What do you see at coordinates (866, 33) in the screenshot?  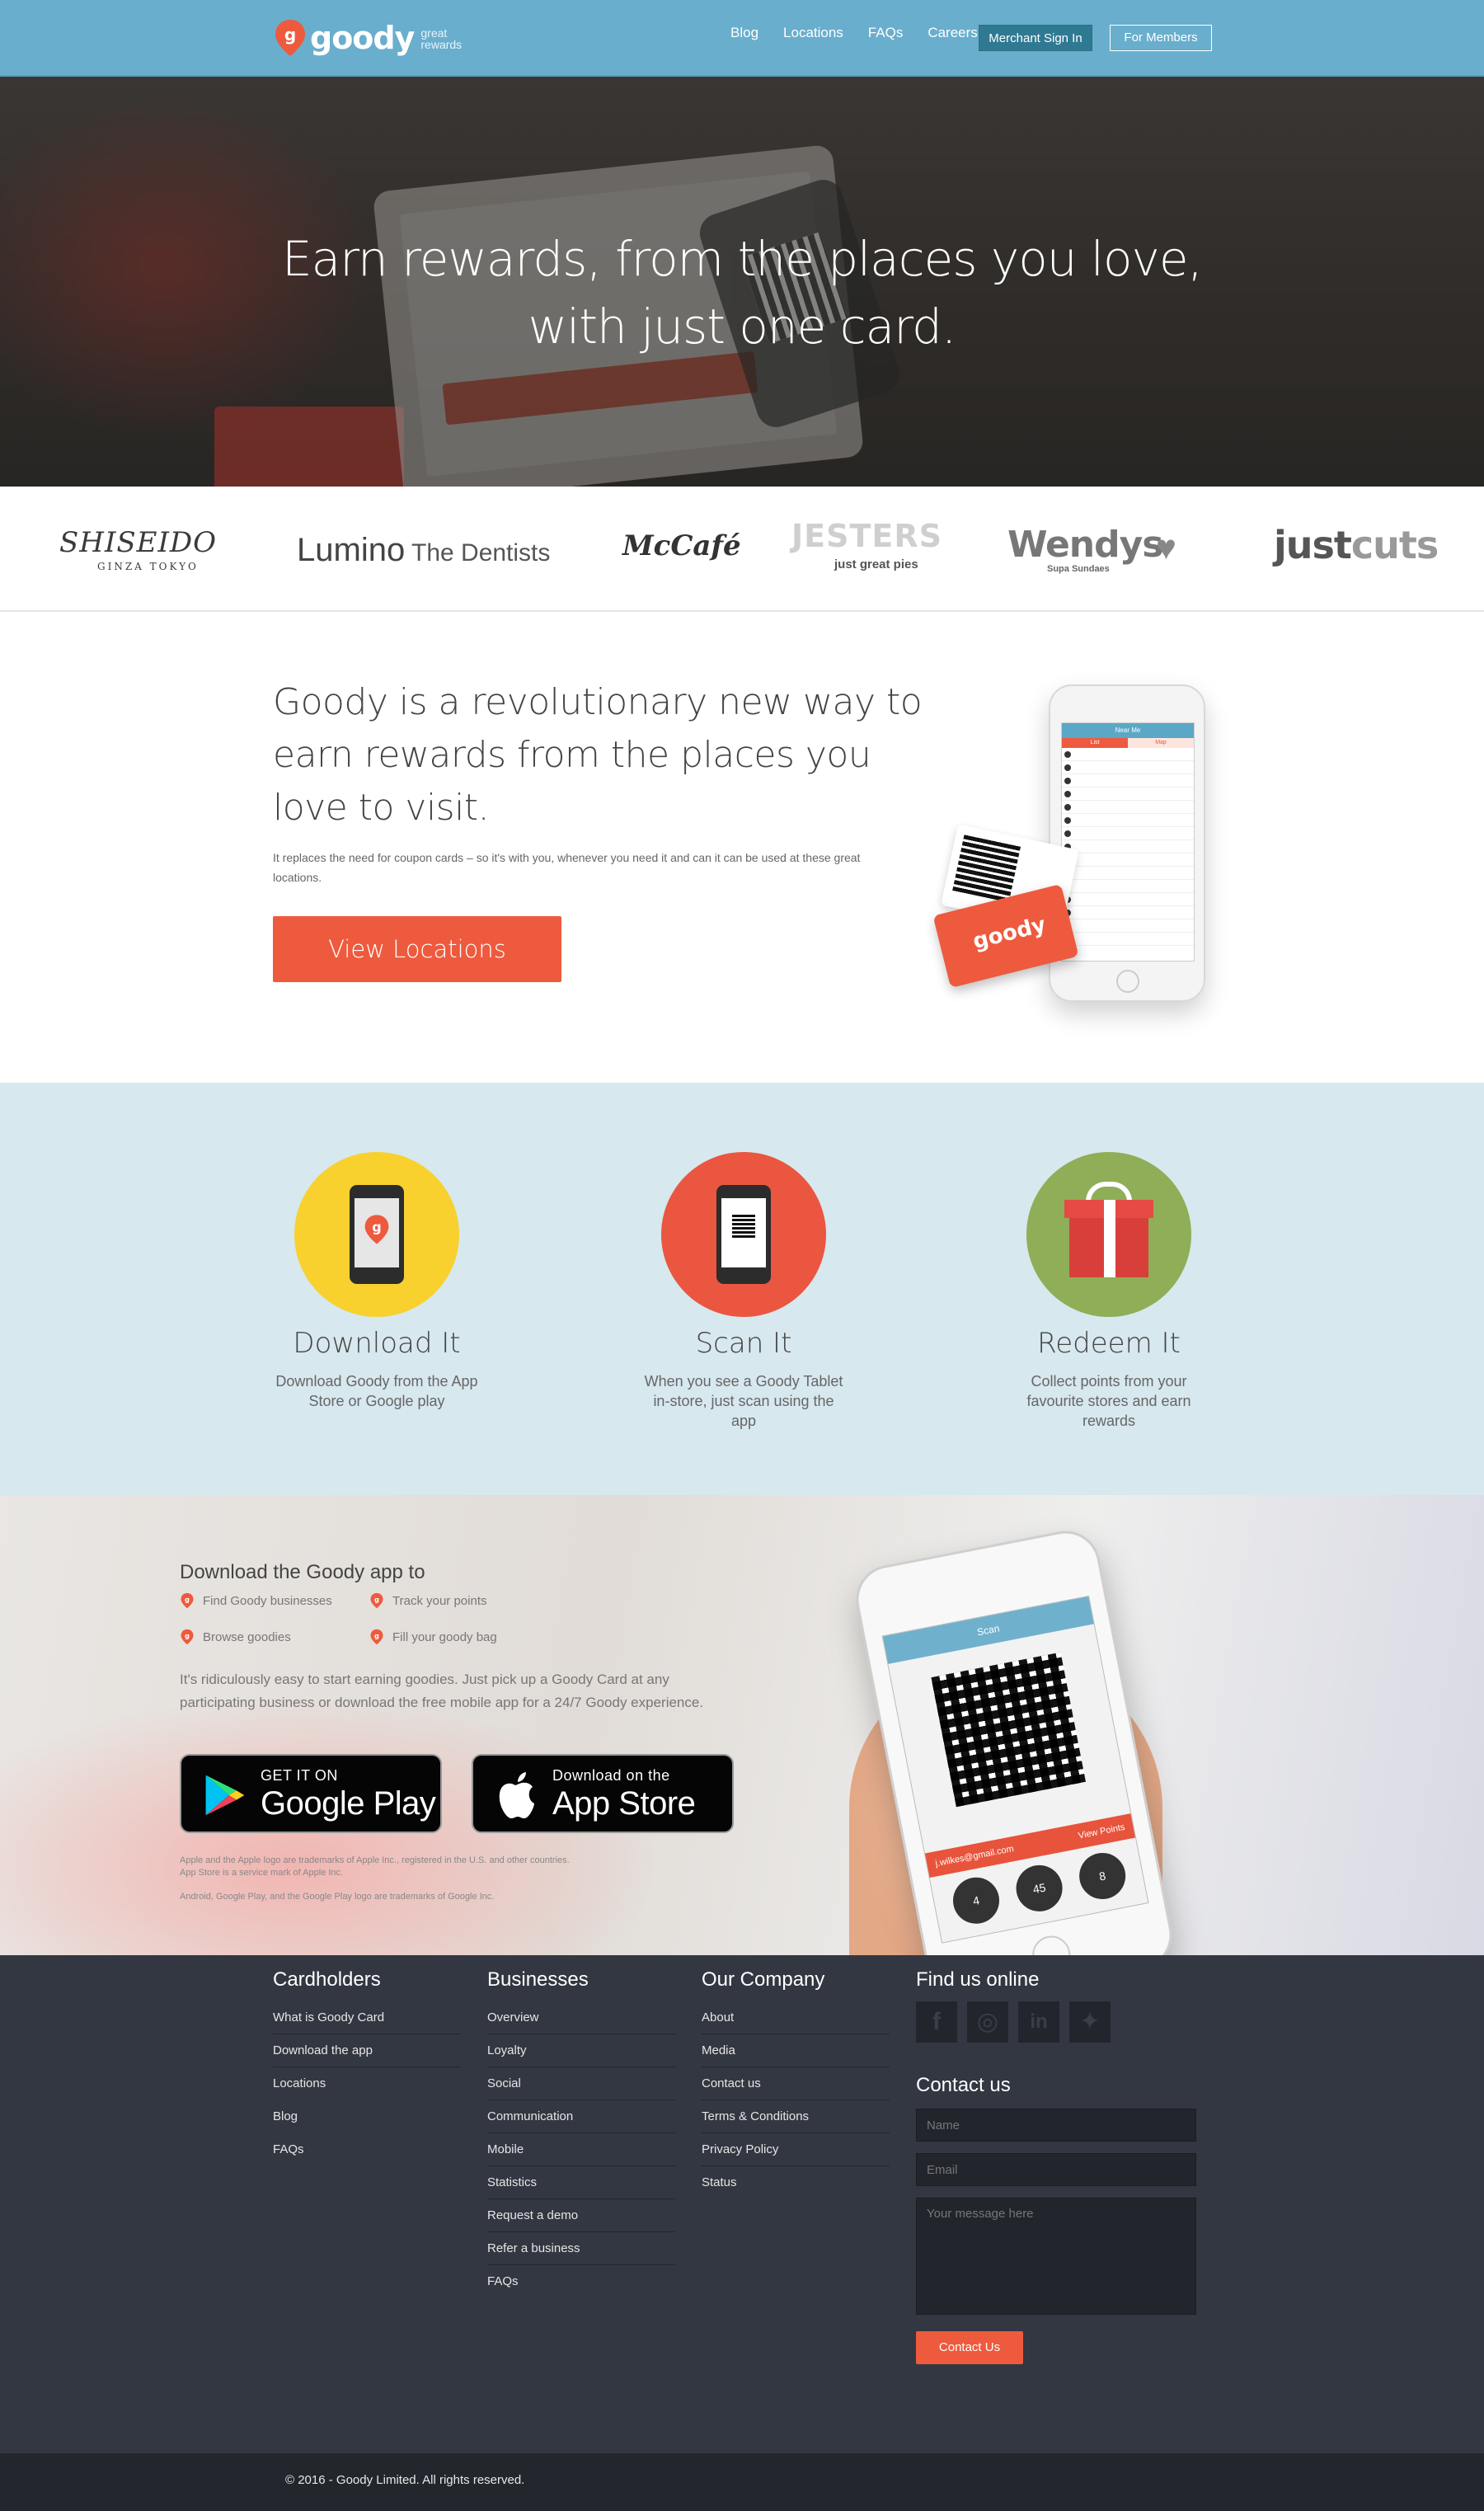 I see `nav-links: Blog Locations FAQs Careers` at bounding box center [866, 33].